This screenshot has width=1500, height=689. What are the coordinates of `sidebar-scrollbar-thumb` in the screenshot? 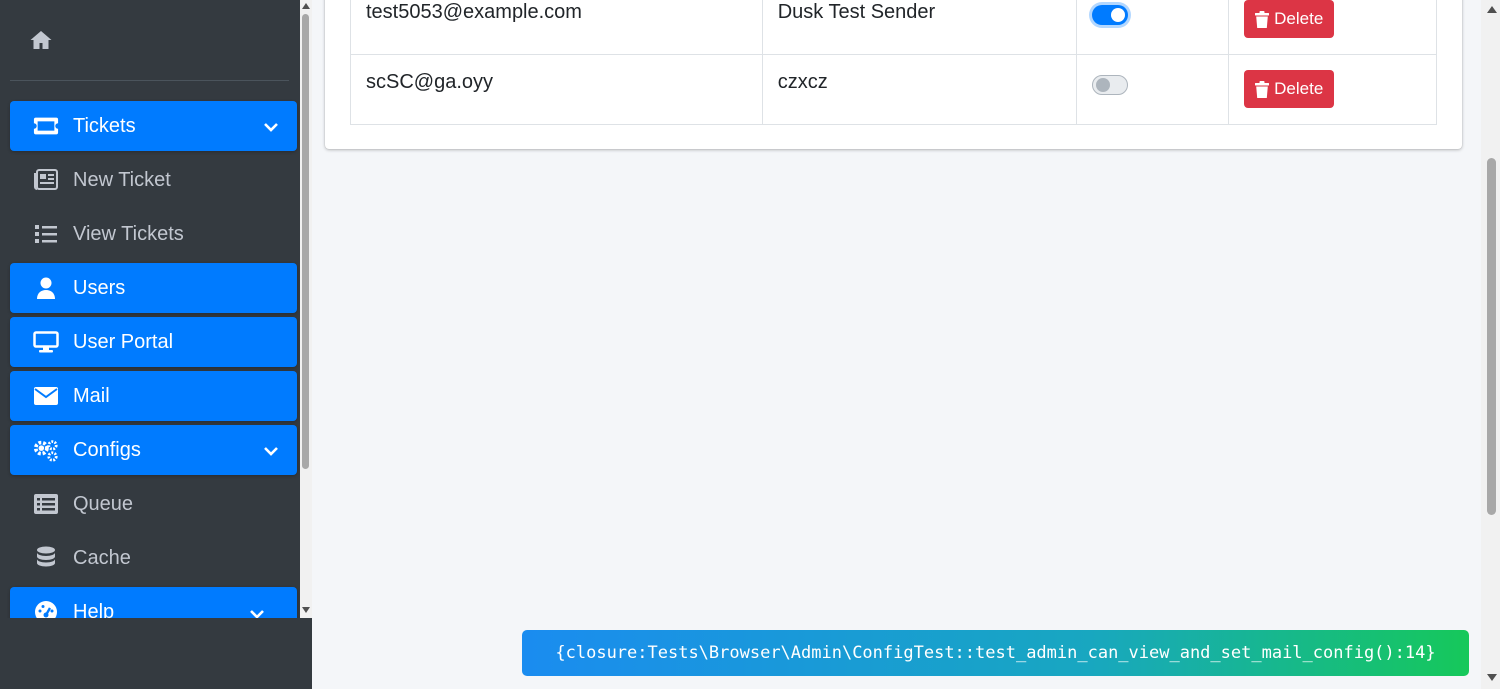 It's located at (305, 241).